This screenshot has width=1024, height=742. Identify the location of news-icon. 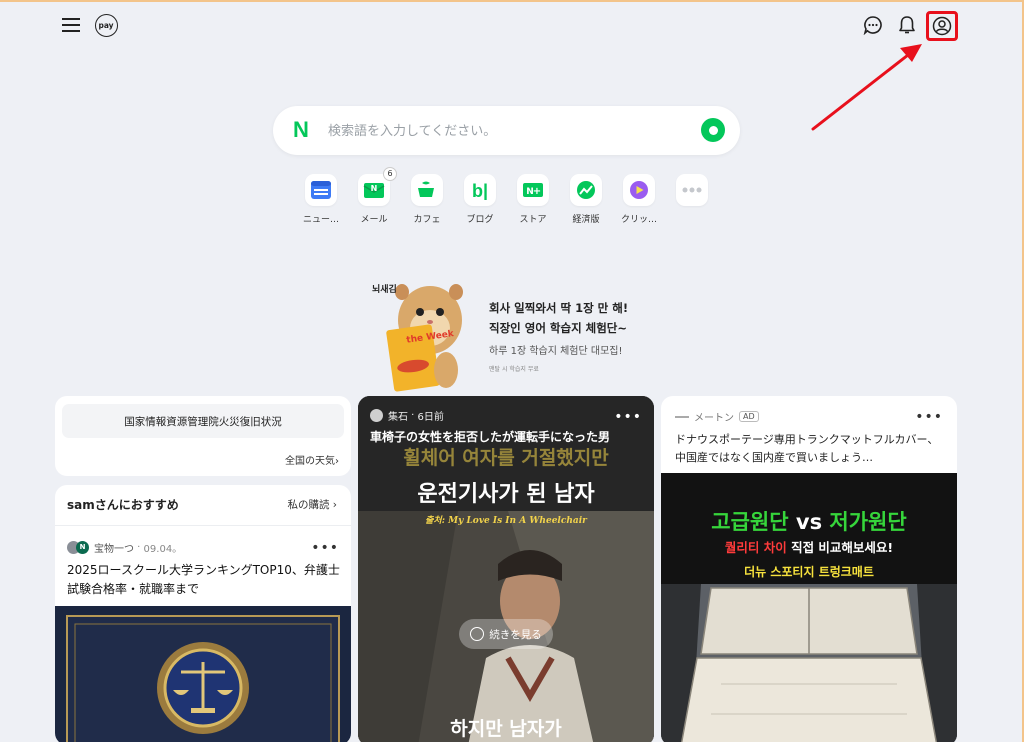
(321, 190).